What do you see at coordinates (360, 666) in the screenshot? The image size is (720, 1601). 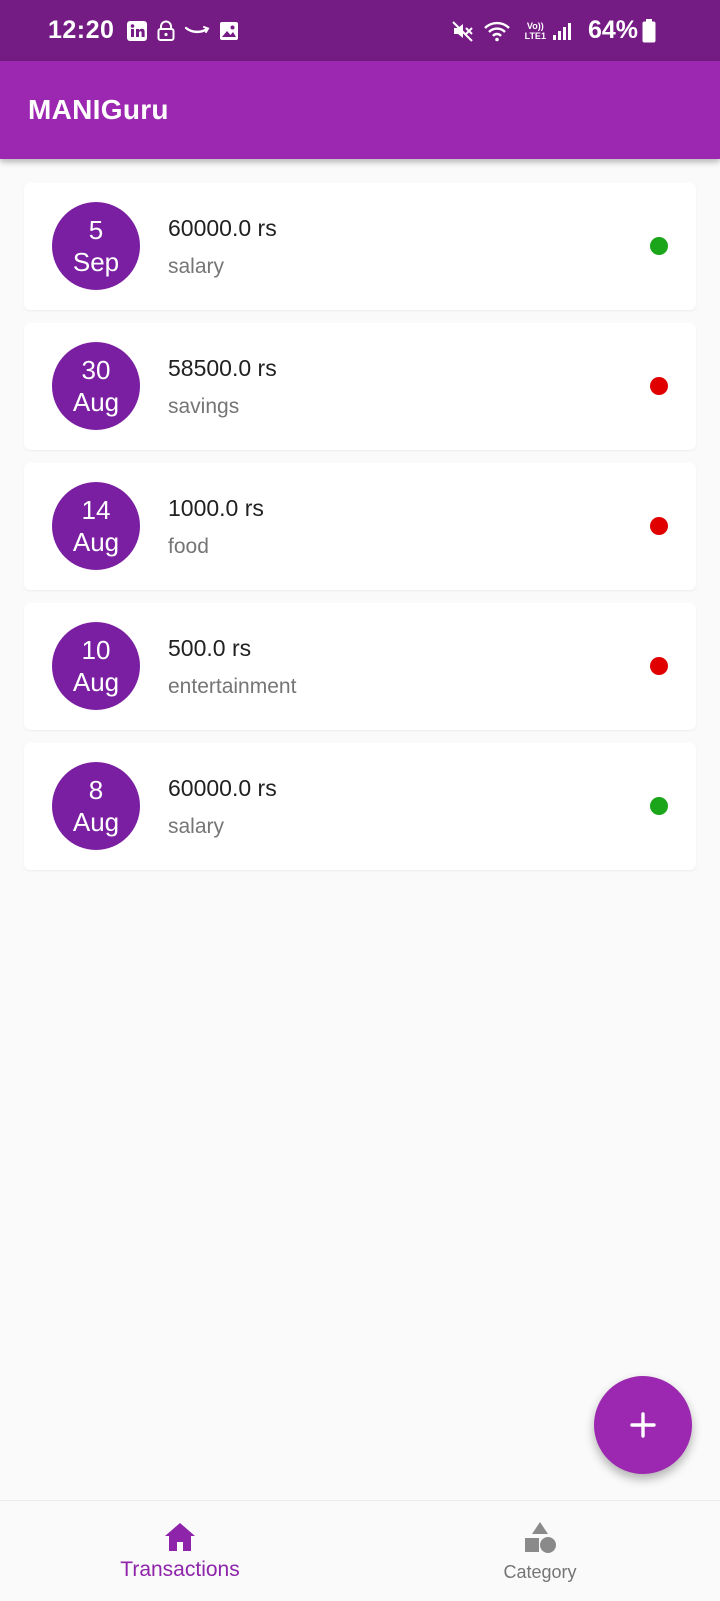 I see `transaction-card: 10 Aug 500.0 rs entertainment` at bounding box center [360, 666].